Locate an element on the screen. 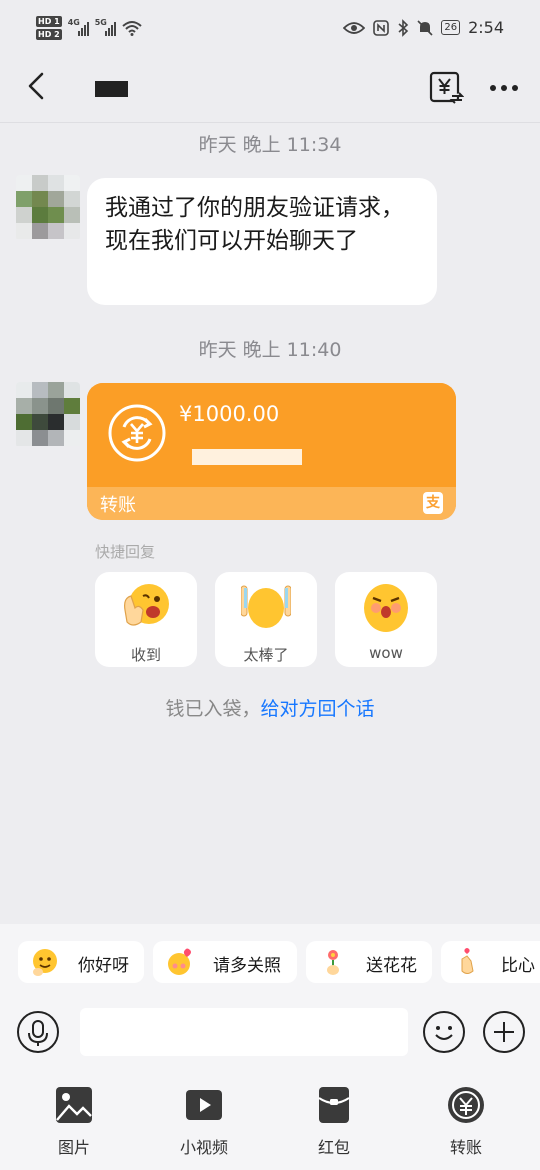 The image size is (540, 1170). network-type-1: 4G is located at coordinates (73, 22).